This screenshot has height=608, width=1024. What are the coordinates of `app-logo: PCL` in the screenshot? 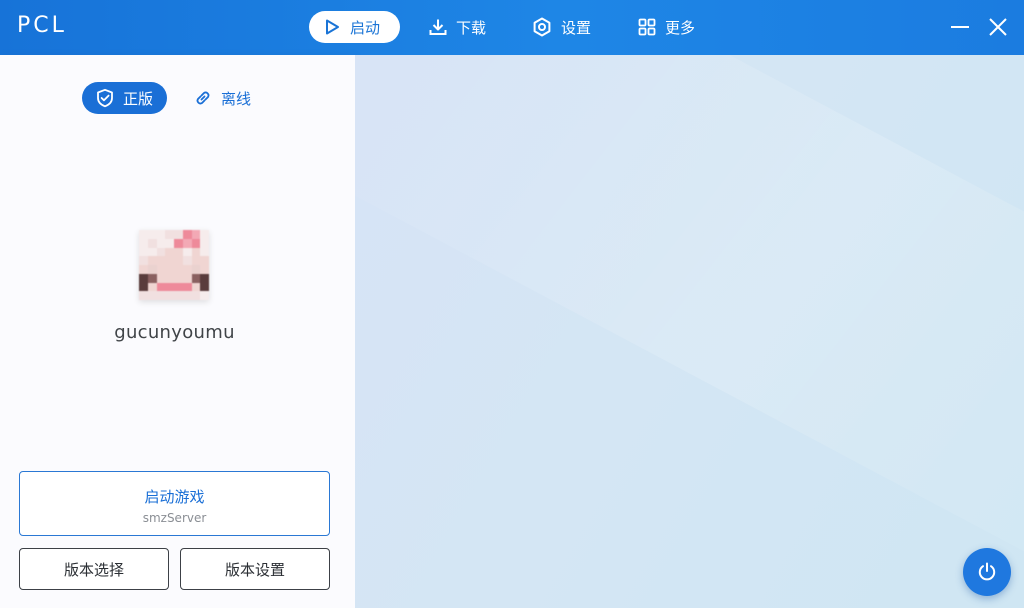 It's located at (42, 25).